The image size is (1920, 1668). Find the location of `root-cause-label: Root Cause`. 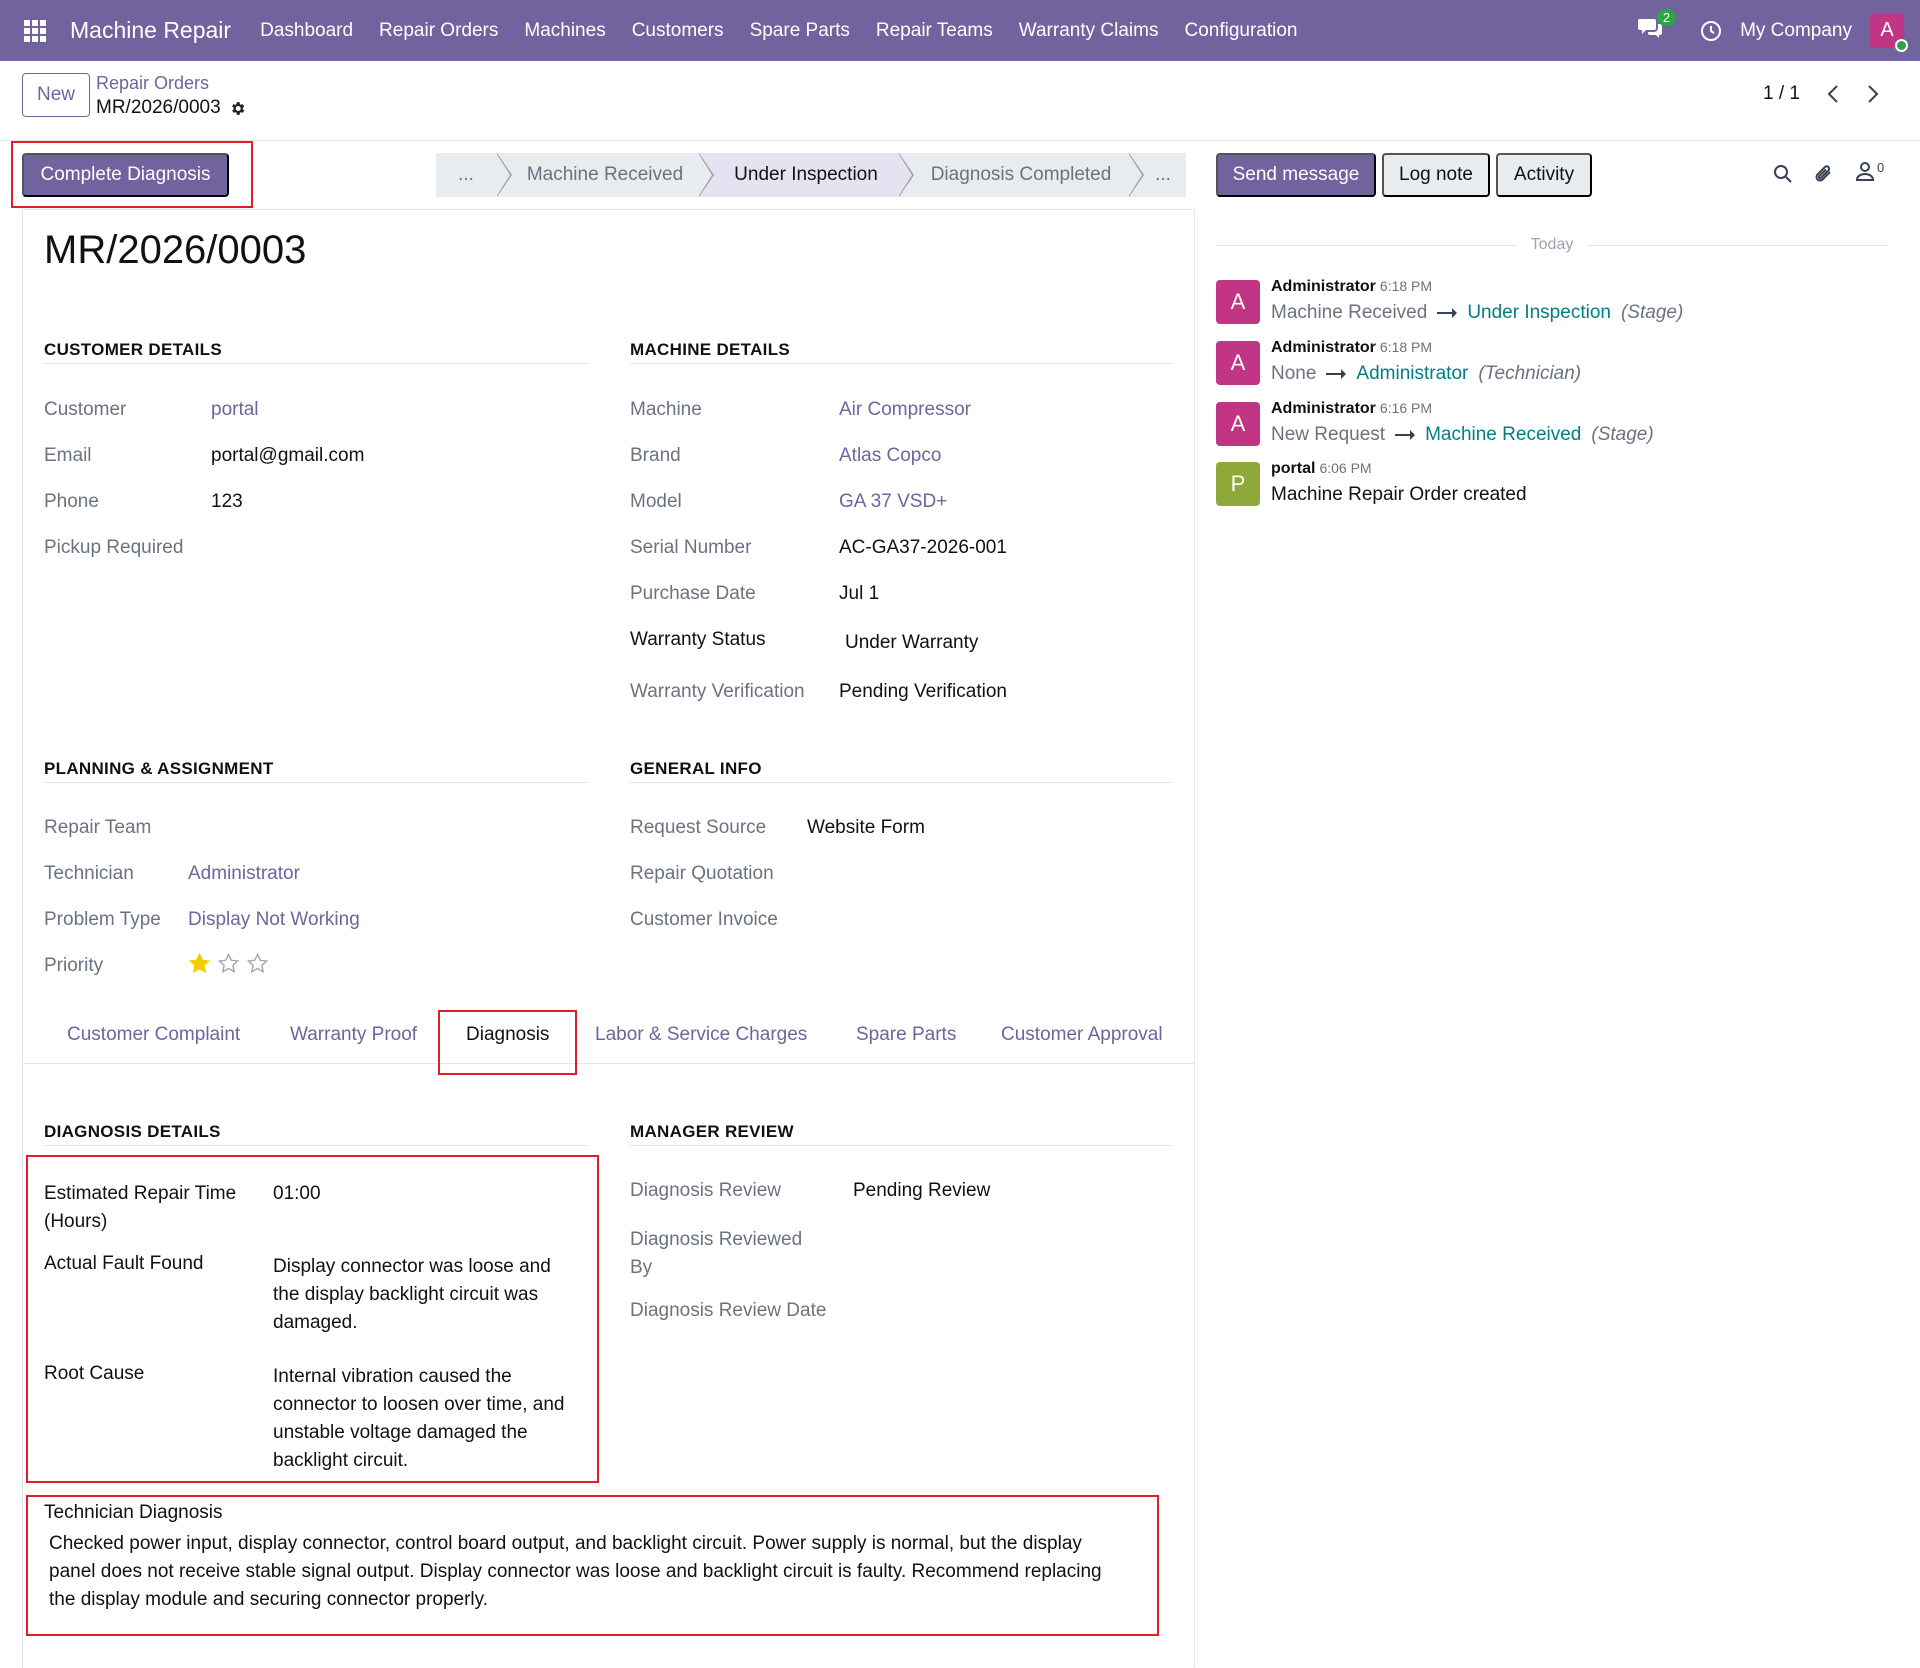

root-cause-label: Root Cause is located at coordinates (94, 1373).